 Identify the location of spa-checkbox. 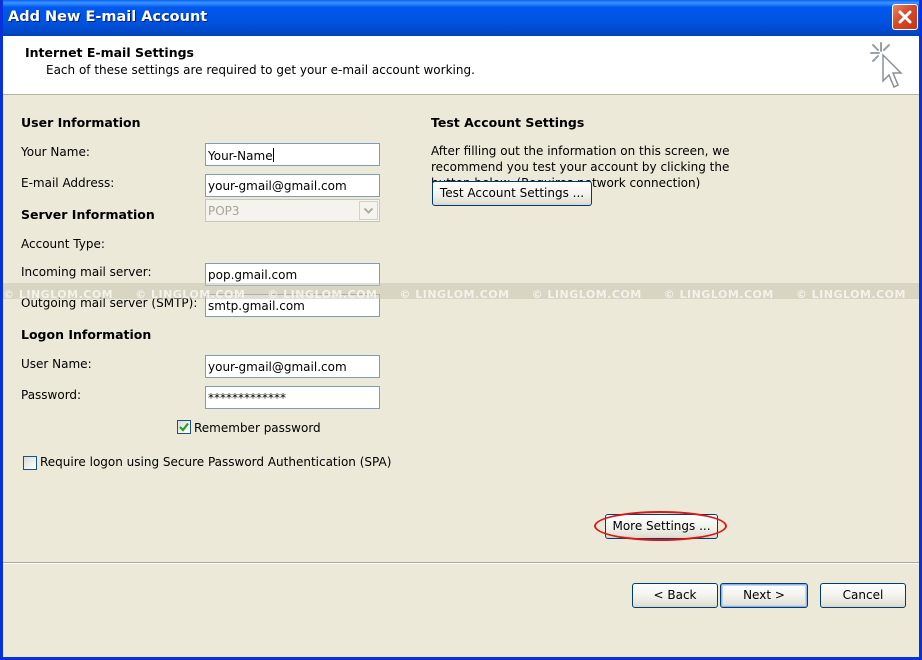
(30, 463).